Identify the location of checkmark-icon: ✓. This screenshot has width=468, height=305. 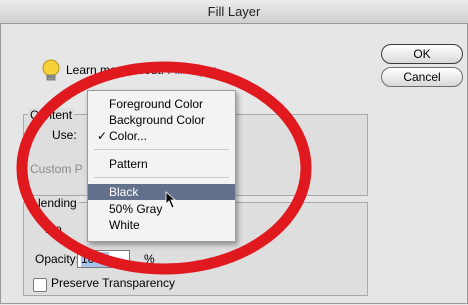
(102, 136).